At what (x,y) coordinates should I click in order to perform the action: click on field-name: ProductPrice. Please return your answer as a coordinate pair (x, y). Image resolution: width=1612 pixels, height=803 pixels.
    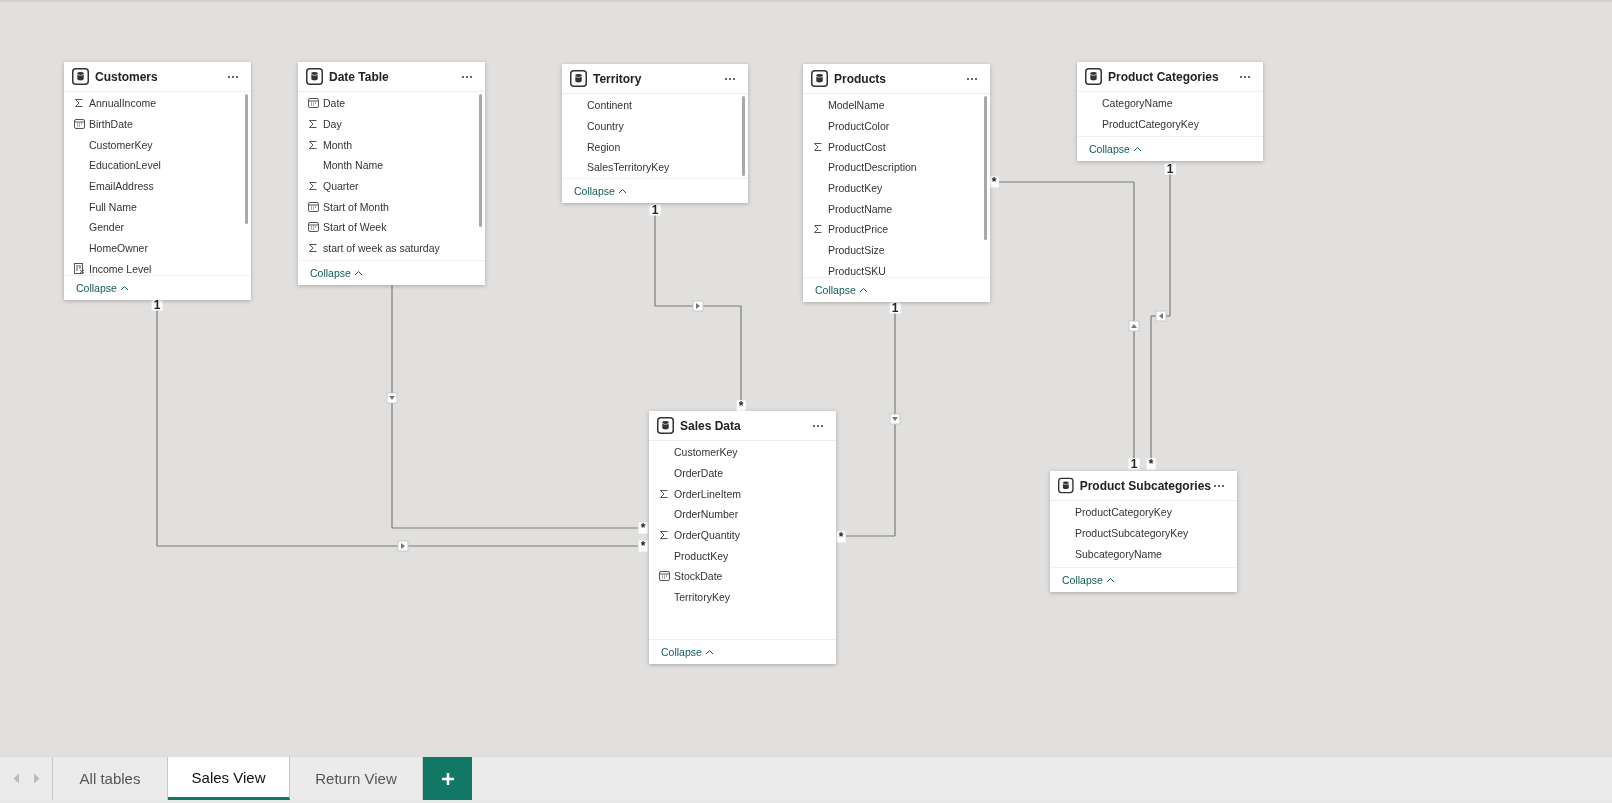
    Looking at the image, I should click on (858, 229).